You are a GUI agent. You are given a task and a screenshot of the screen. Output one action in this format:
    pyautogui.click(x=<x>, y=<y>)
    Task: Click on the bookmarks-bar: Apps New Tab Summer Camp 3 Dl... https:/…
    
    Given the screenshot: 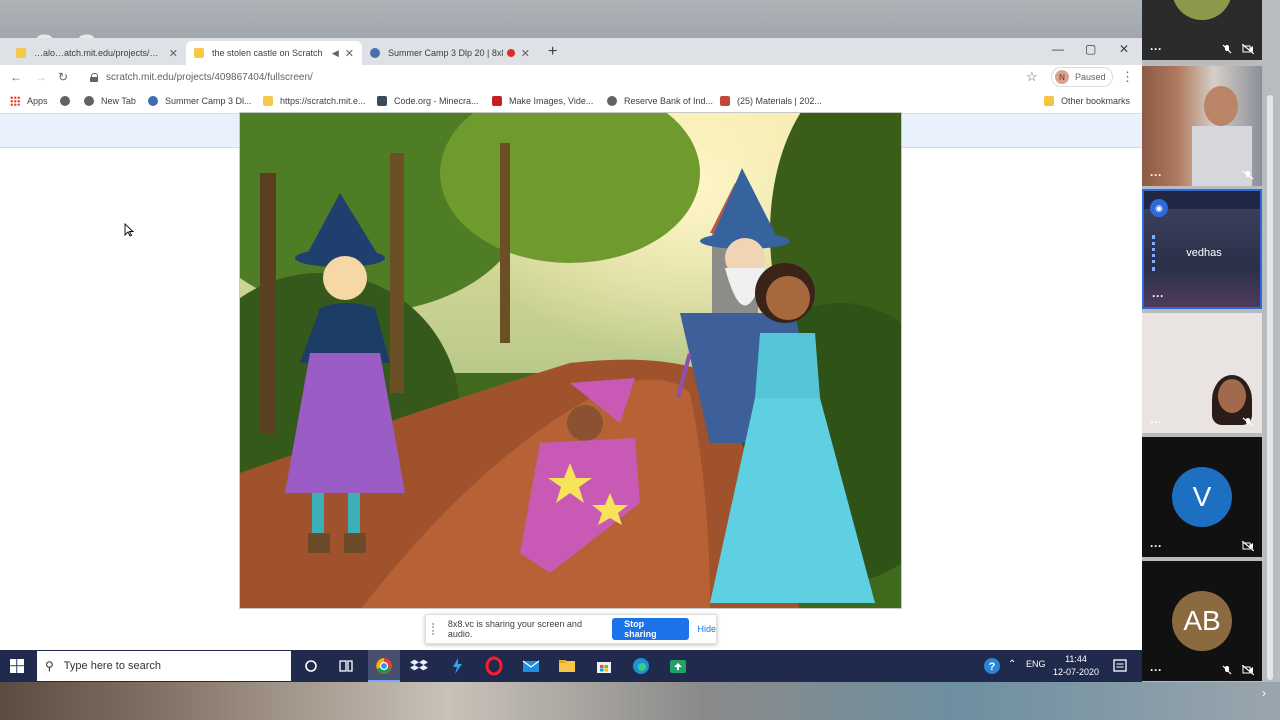 What is the action you would take?
    pyautogui.click(x=571, y=102)
    